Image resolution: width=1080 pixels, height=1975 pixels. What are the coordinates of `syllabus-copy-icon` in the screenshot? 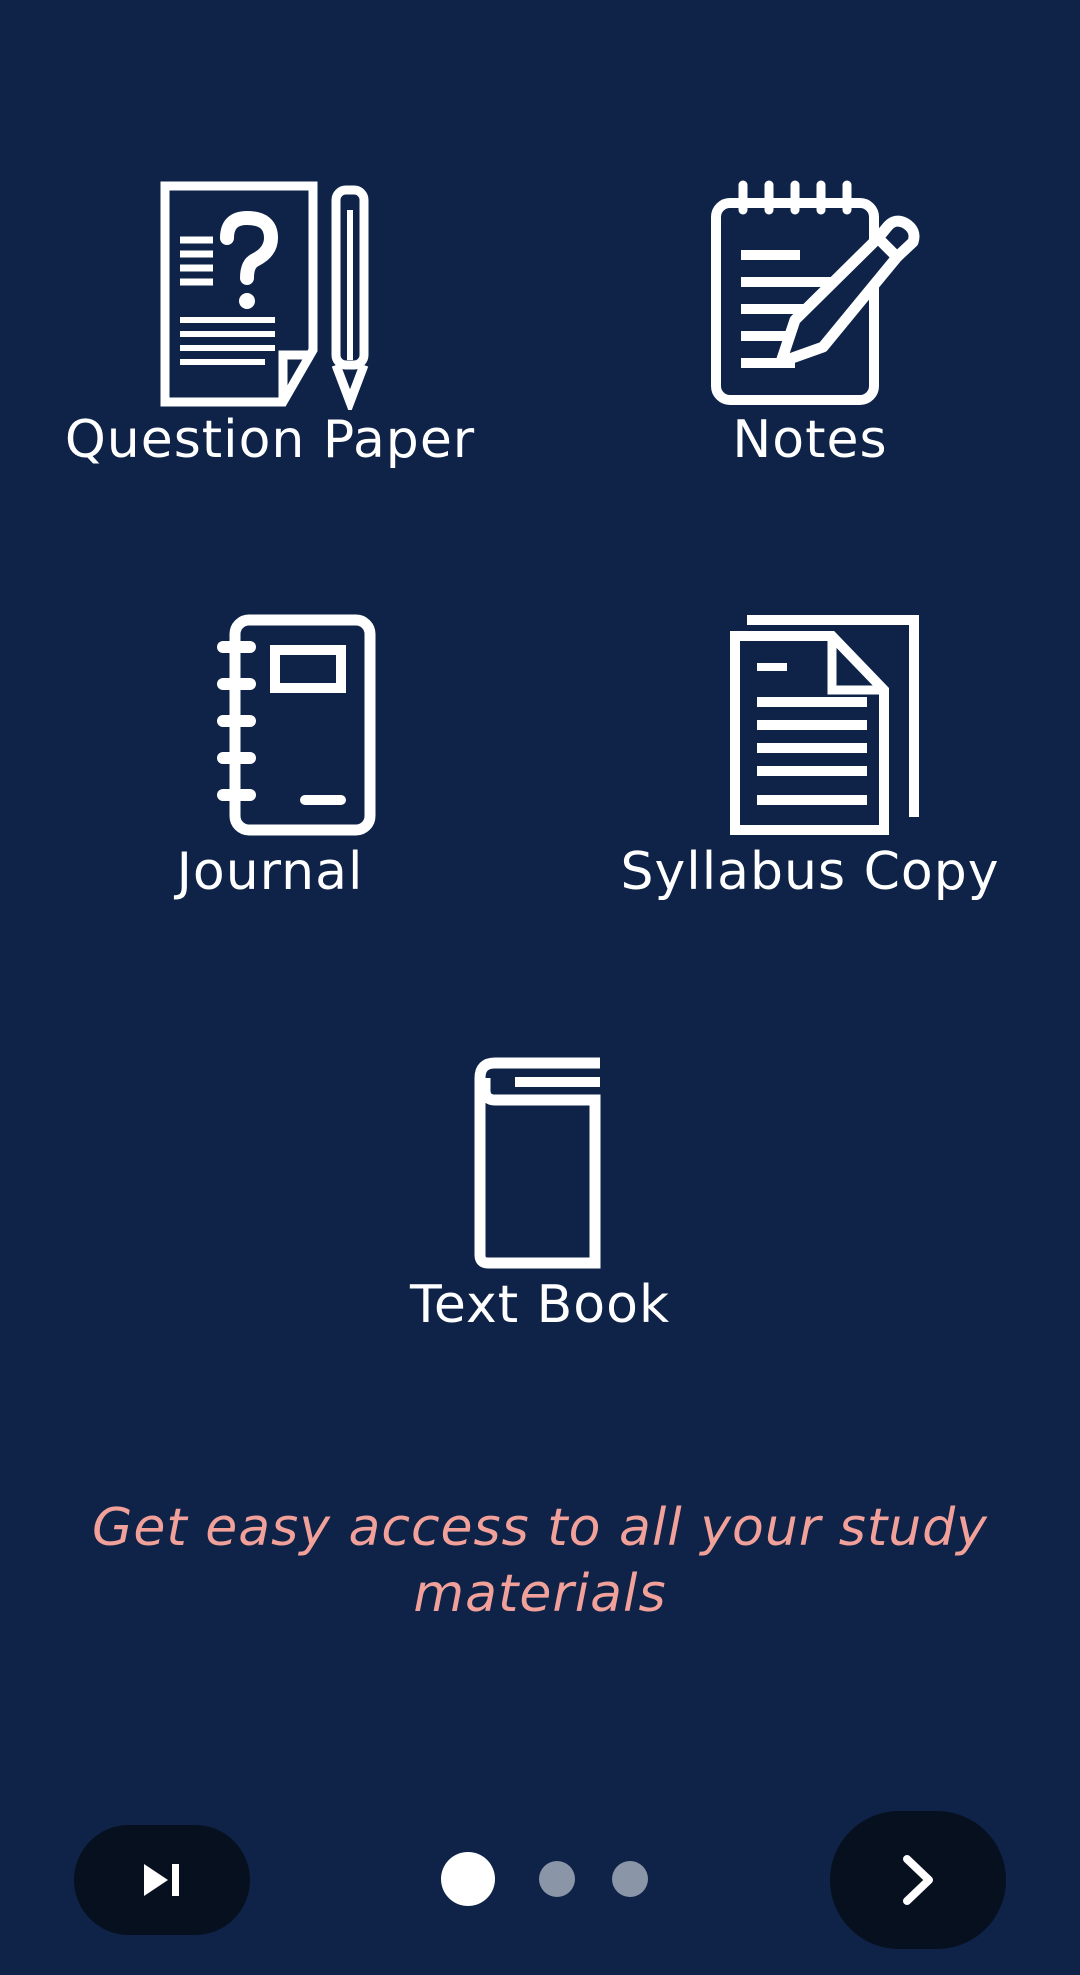 It's located at (824, 725).